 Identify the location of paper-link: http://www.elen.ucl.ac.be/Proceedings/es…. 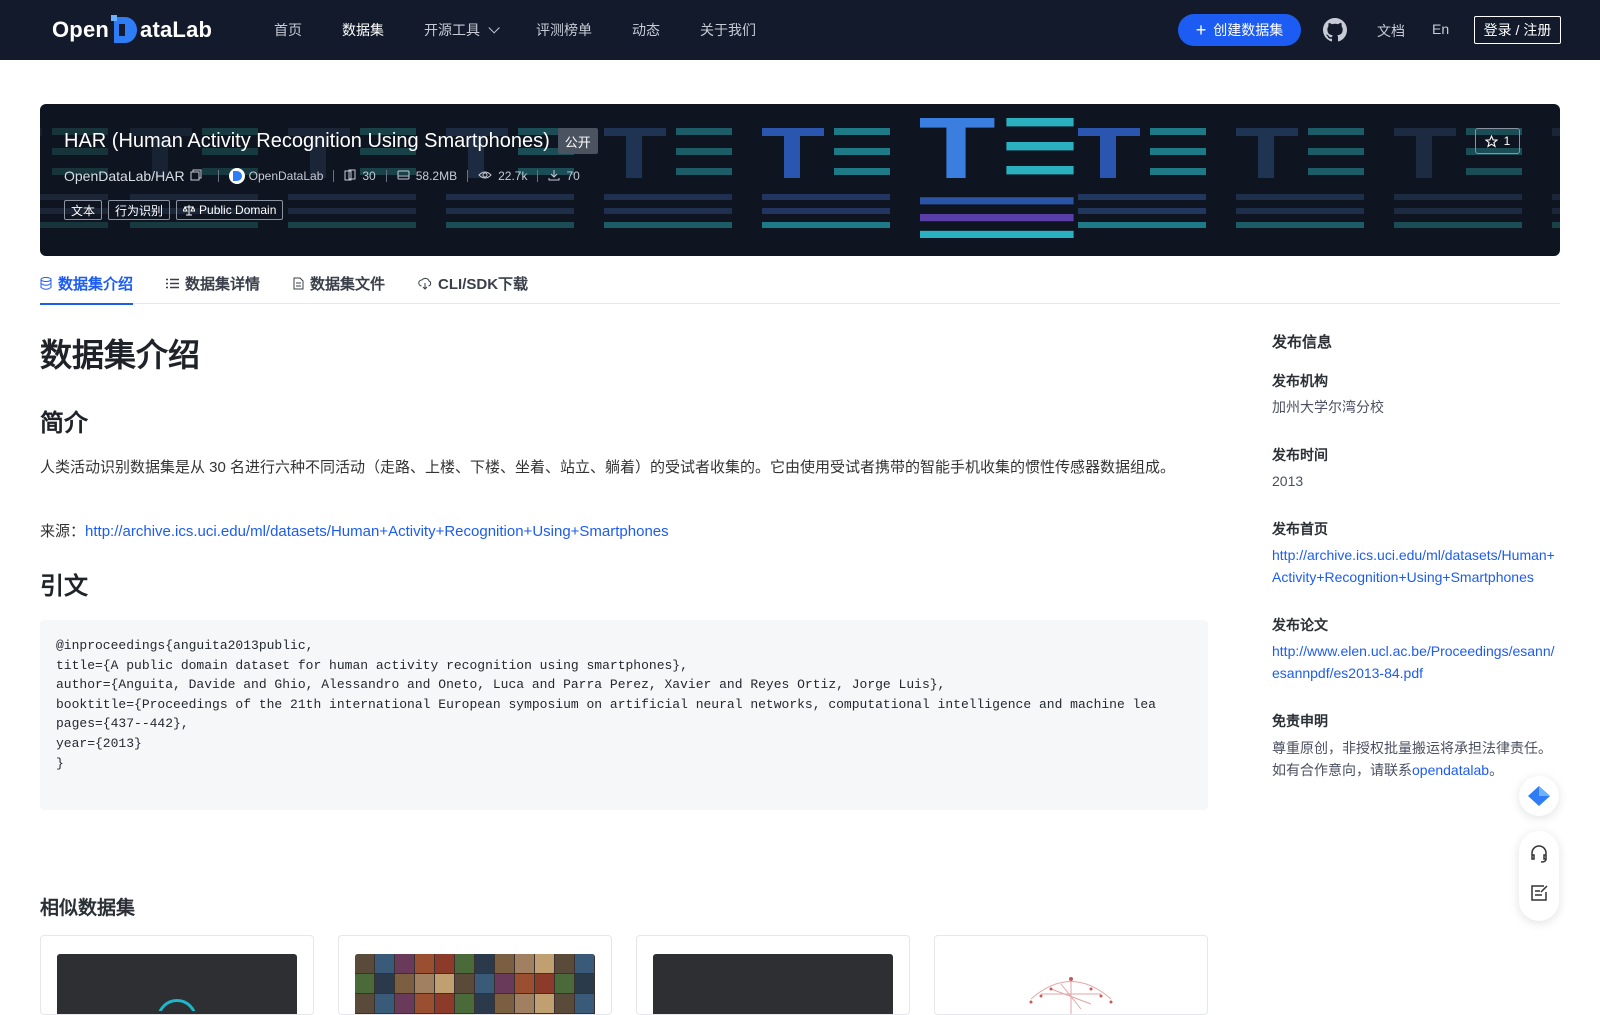
(1417, 662).